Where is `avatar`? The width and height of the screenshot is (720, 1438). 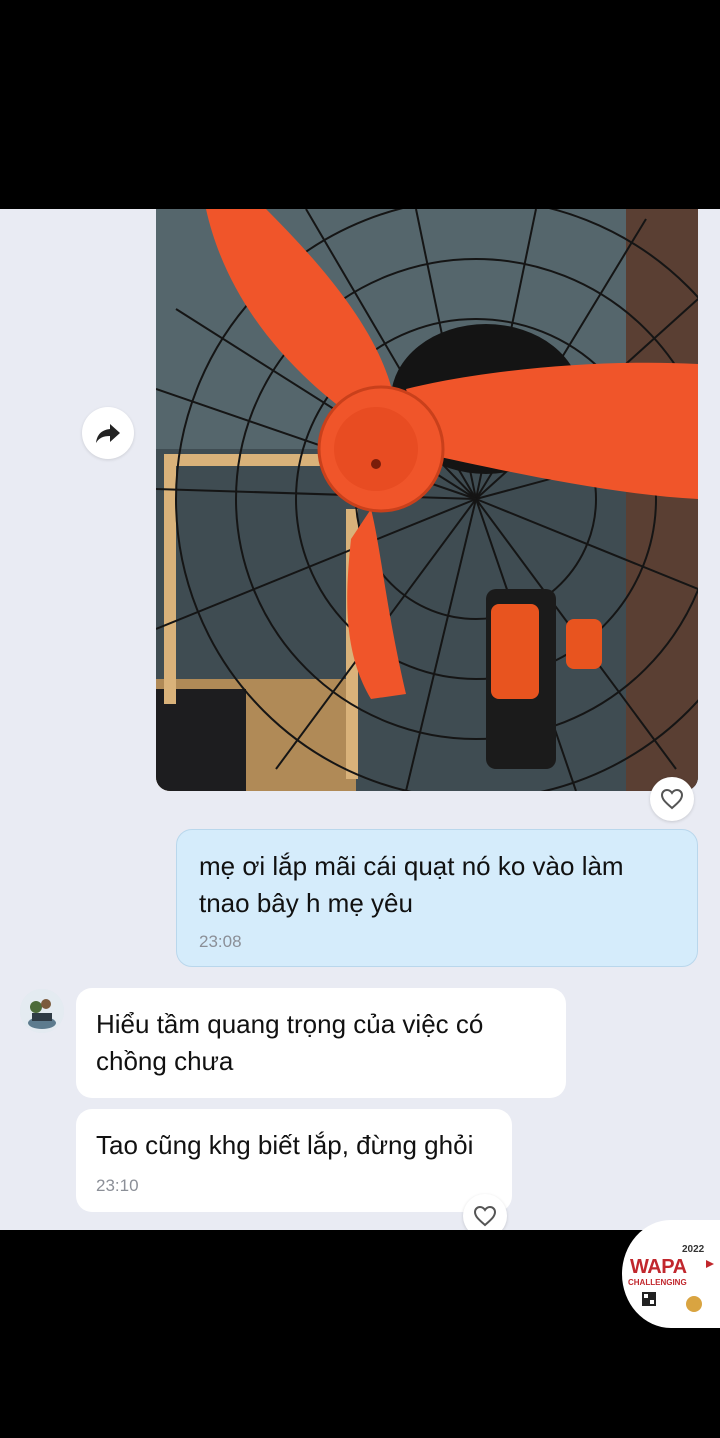
avatar is located at coordinates (42, 1011).